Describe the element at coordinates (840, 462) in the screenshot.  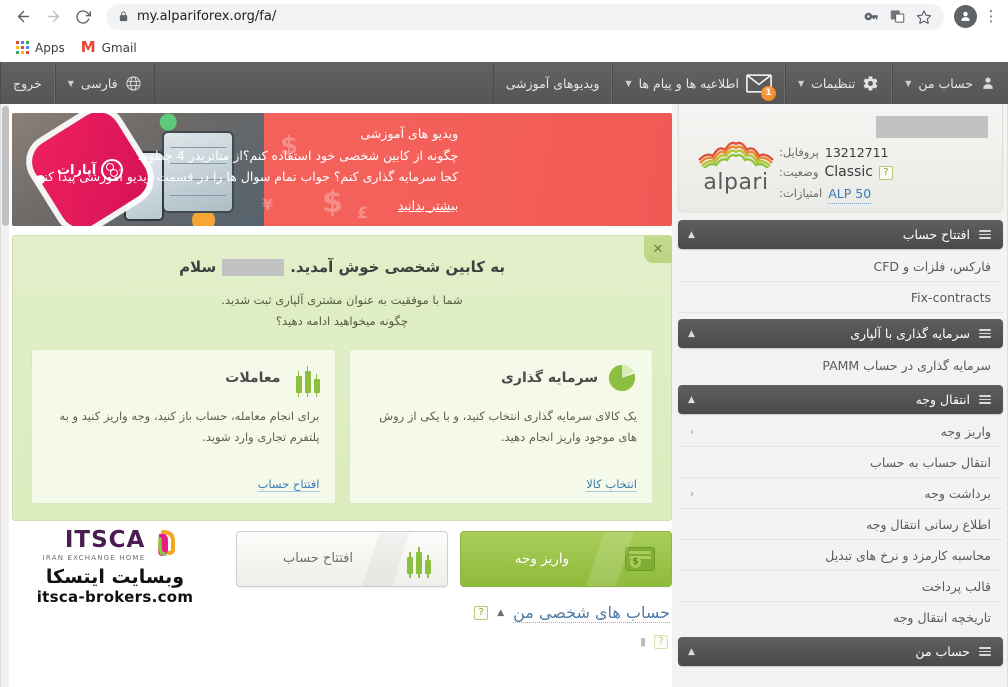
I see `sidebar-item-account-transfer: انتقال حساب به حساب` at that location.